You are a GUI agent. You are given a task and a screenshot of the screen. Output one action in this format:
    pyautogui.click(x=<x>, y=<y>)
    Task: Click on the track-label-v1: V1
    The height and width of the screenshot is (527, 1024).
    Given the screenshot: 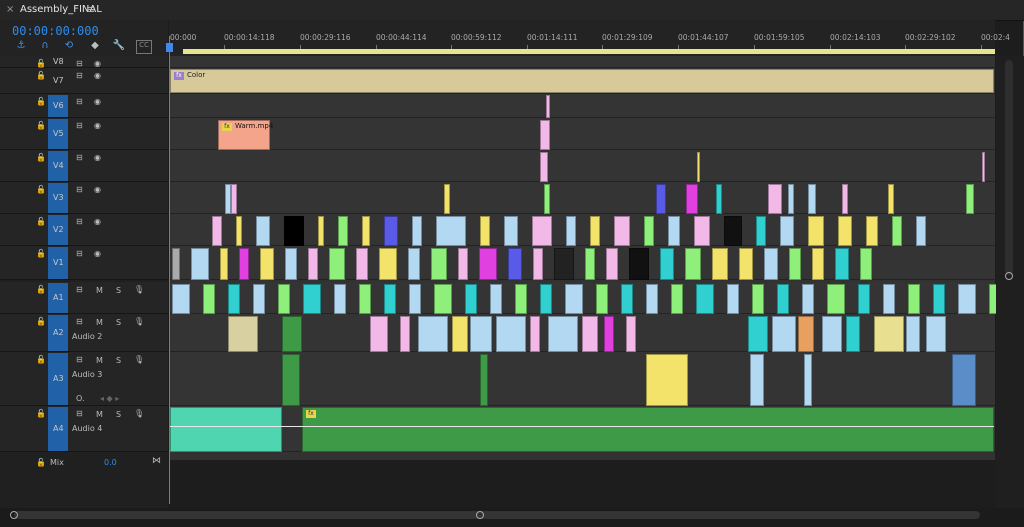 What is the action you would take?
    pyautogui.click(x=58, y=262)
    